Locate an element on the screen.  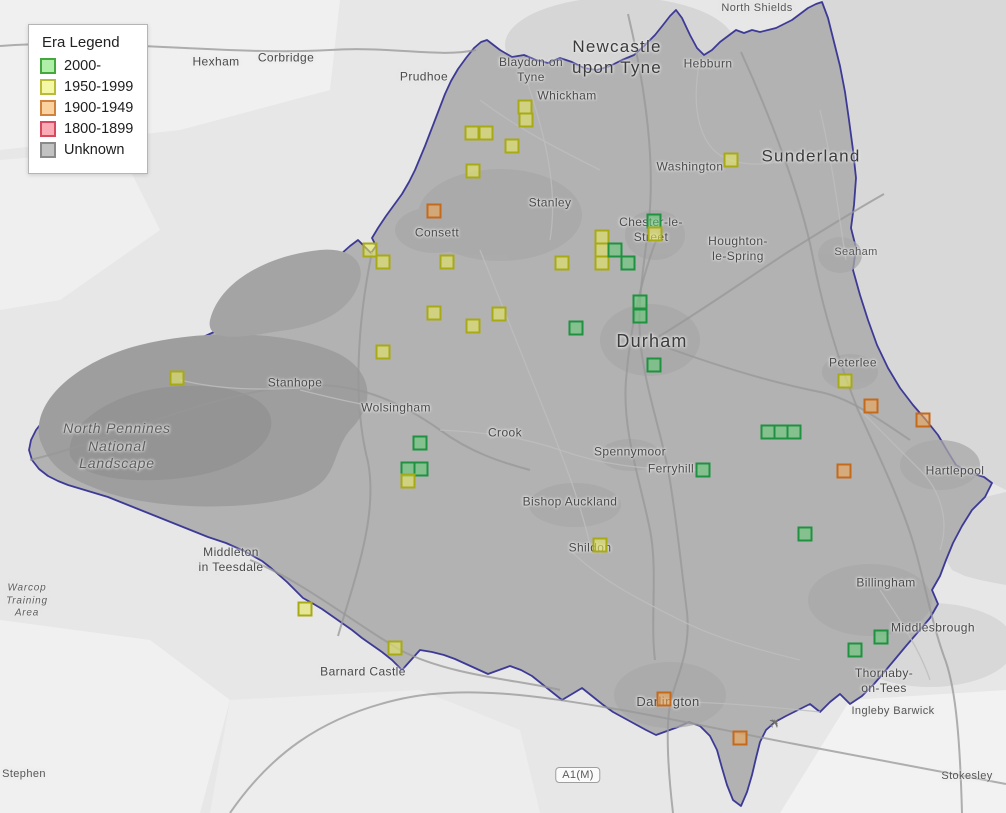
legend-swatch-1950-icon is located at coordinates (48, 87).